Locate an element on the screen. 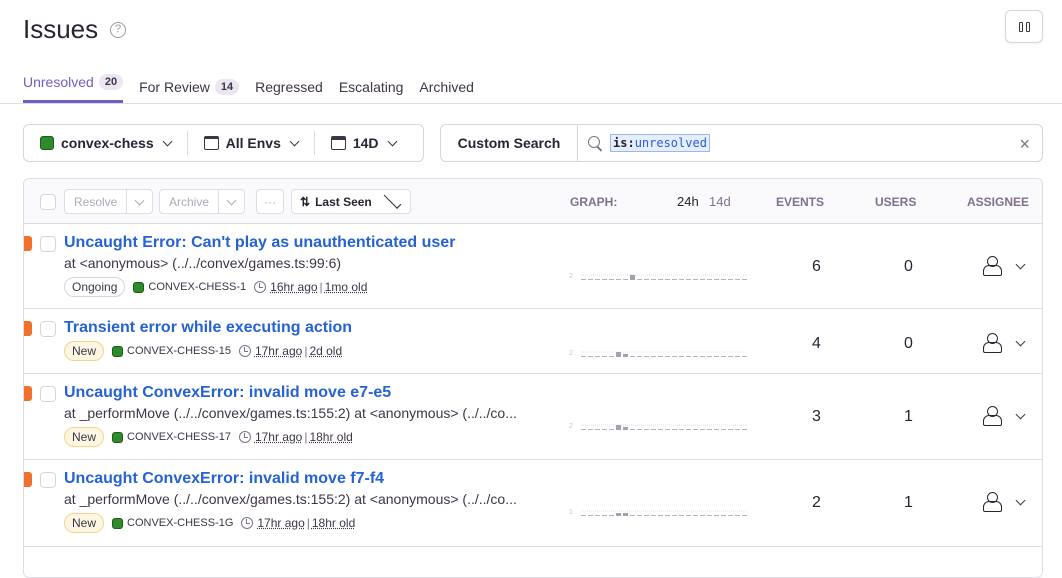  search-icon is located at coordinates (595, 143).